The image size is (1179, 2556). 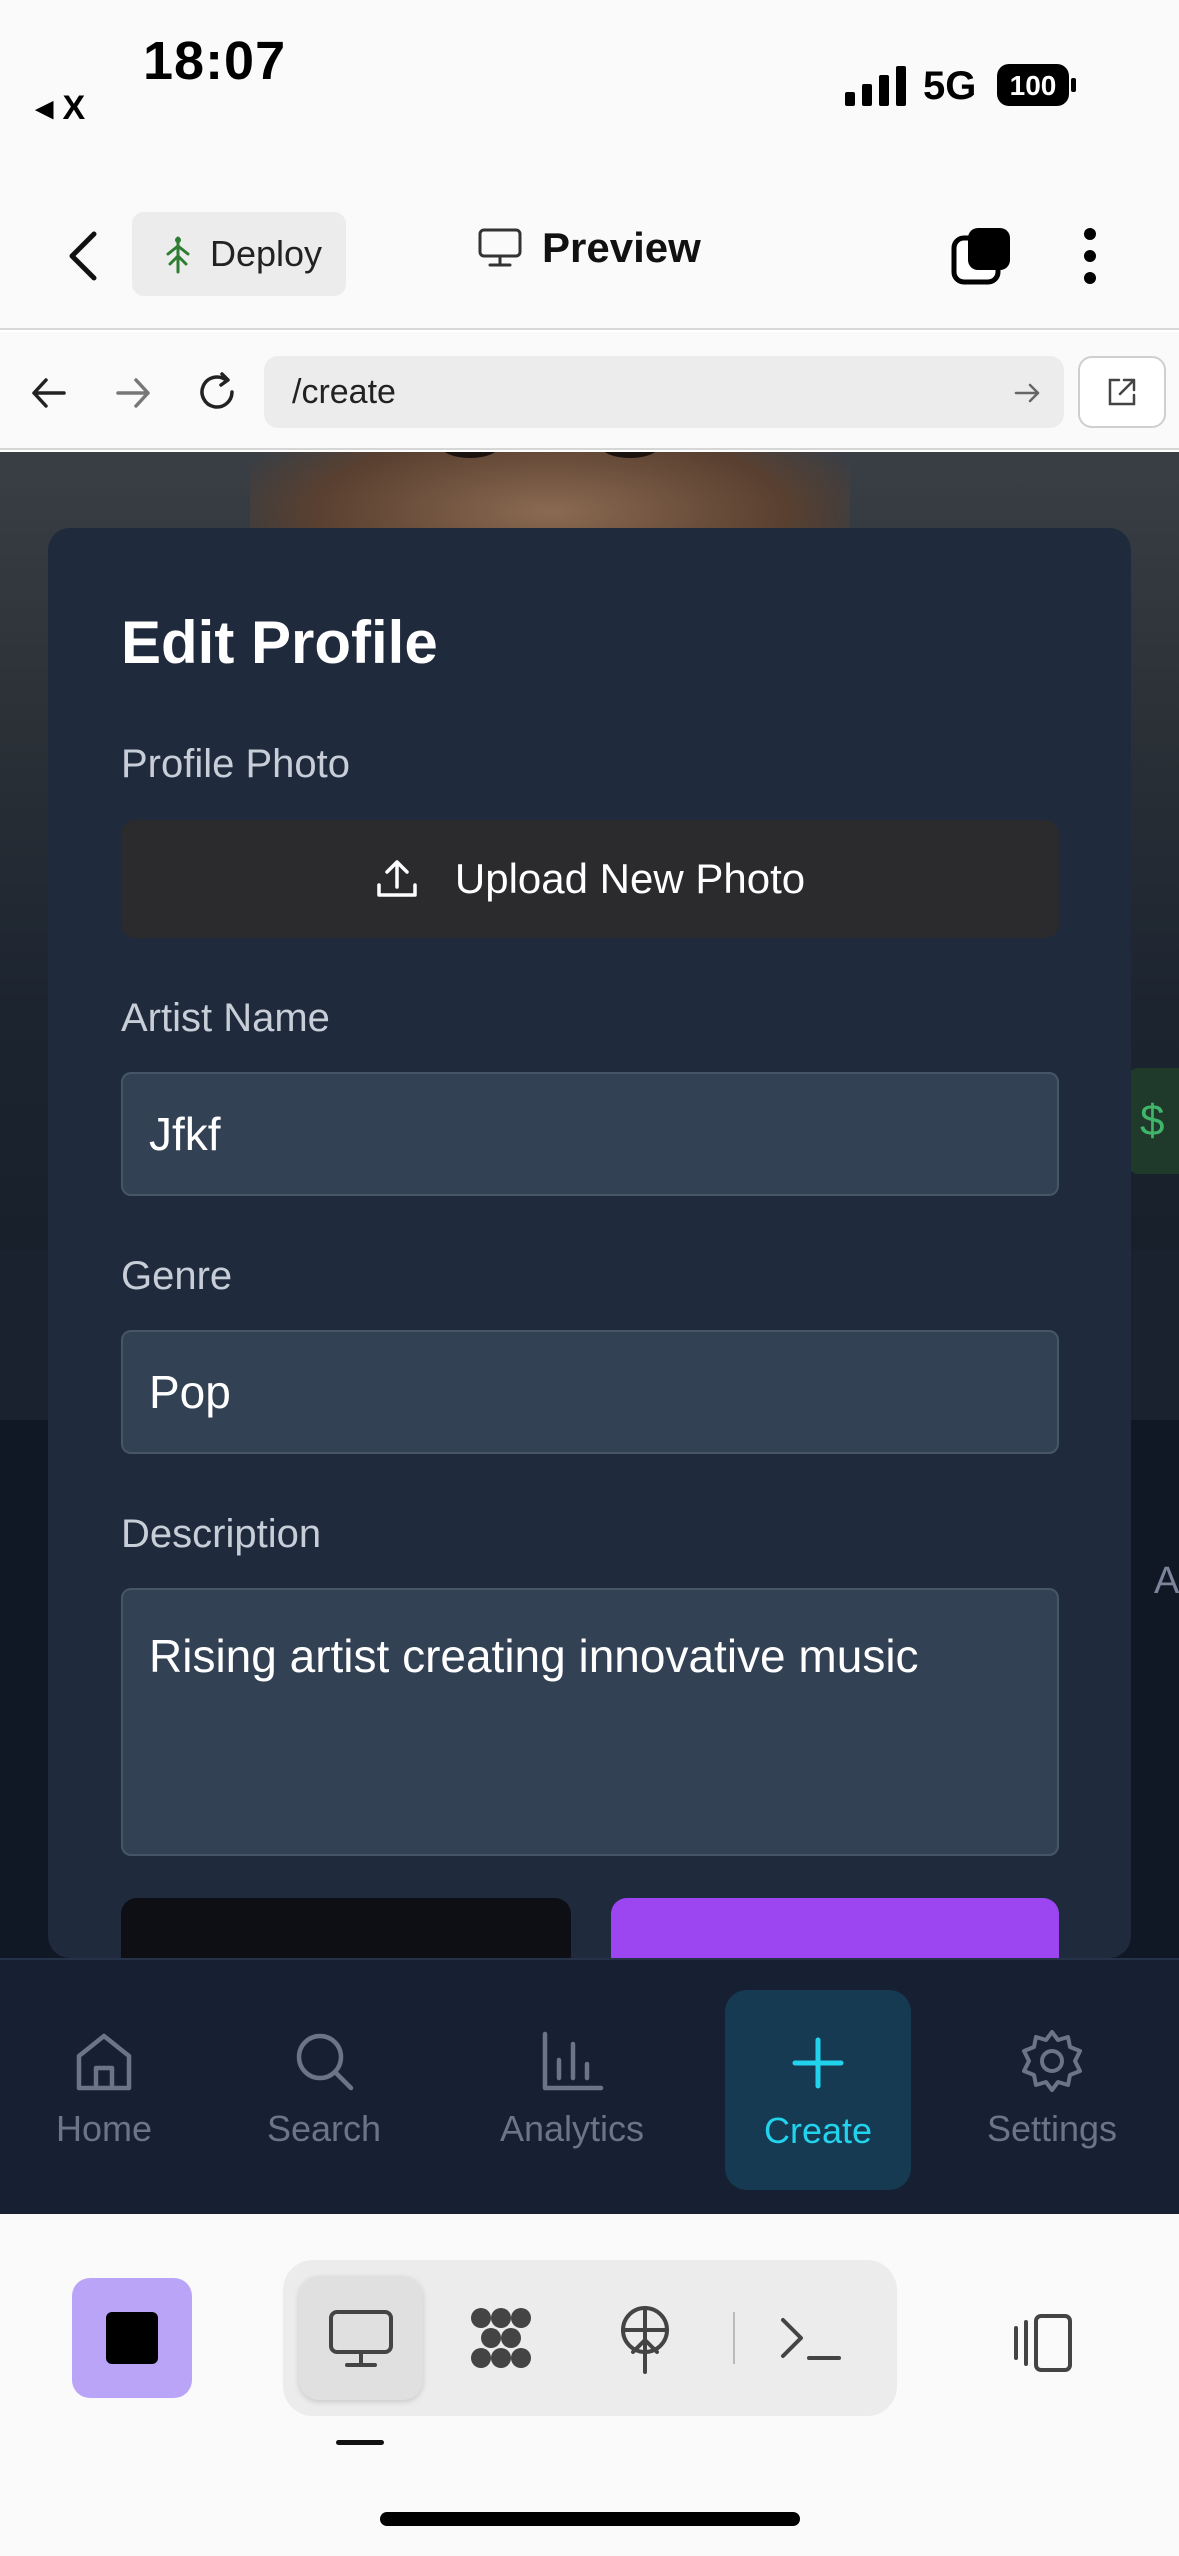 What do you see at coordinates (950, 86) in the screenshot?
I see `network-type: 5G` at bounding box center [950, 86].